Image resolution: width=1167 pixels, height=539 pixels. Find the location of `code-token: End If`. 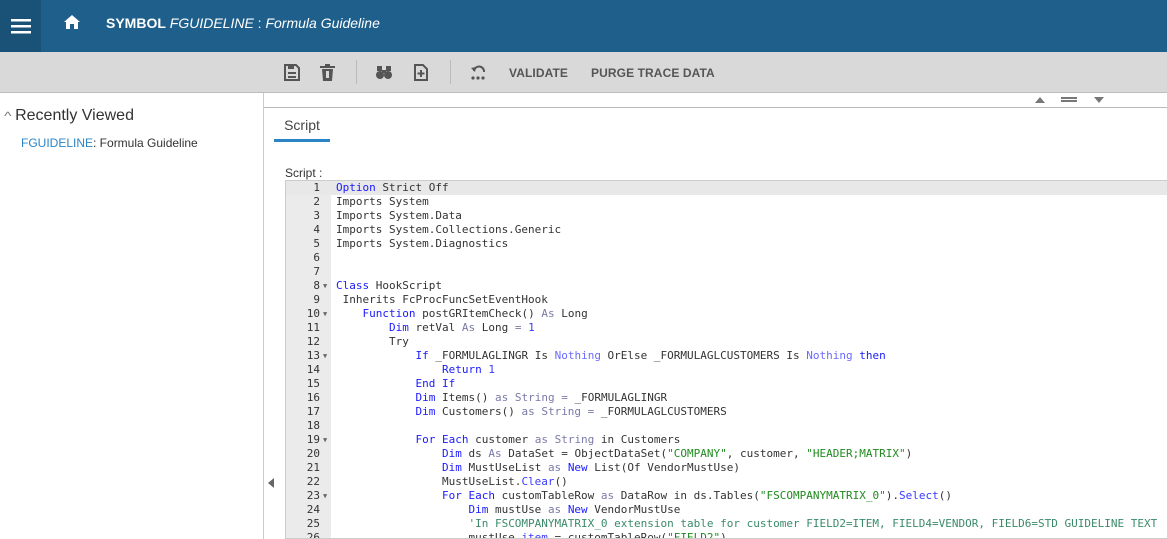

code-token: End If is located at coordinates (435, 383).